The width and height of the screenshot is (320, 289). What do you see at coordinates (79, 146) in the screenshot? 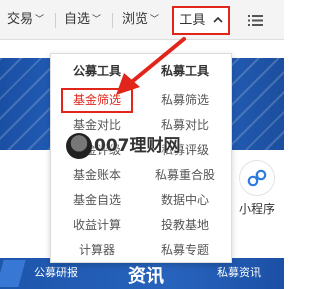
I see `watermark-logo` at bounding box center [79, 146].